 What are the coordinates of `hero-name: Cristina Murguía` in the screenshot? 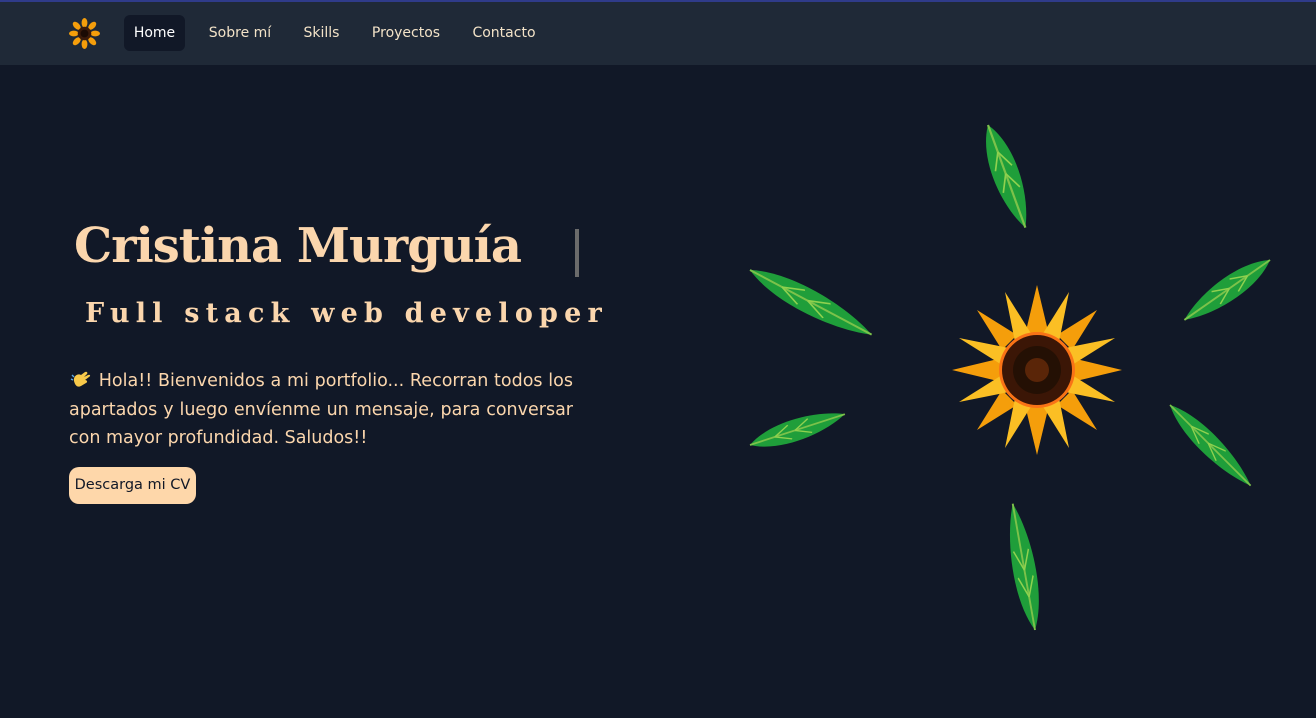 It's located at (298, 246).